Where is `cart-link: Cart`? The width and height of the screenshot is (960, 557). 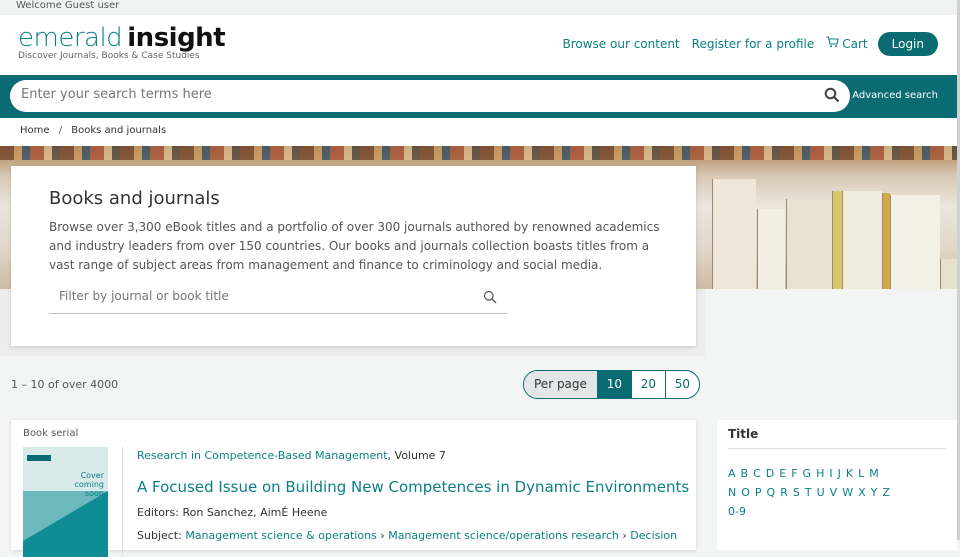
cart-link: Cart is located at coordinates (847, 44).